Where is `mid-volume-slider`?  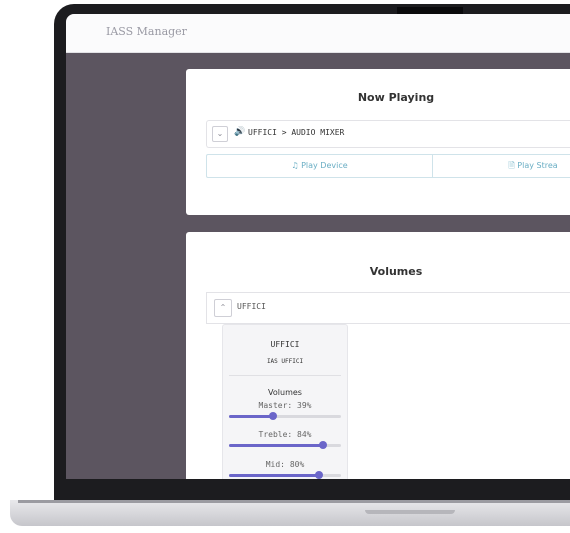 mid-volume-slider is located at coordinates (285, 475).